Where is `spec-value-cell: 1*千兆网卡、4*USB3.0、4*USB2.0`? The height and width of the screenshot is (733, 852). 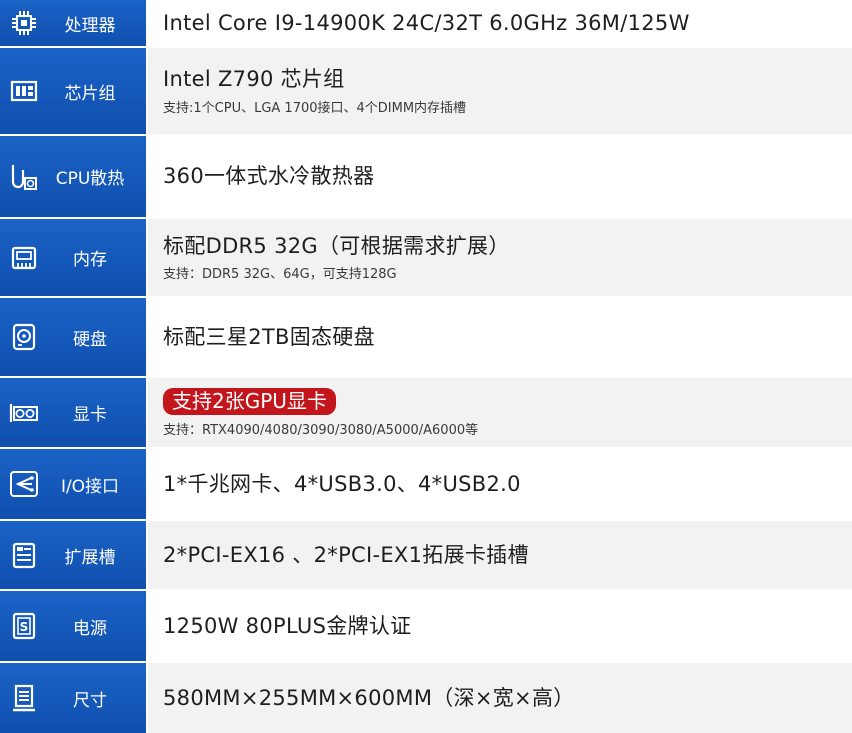 spec-value-cell: 1*千兆网卡、4*USB3.0、4*USB2.0 is located at coordinates (500, 484).